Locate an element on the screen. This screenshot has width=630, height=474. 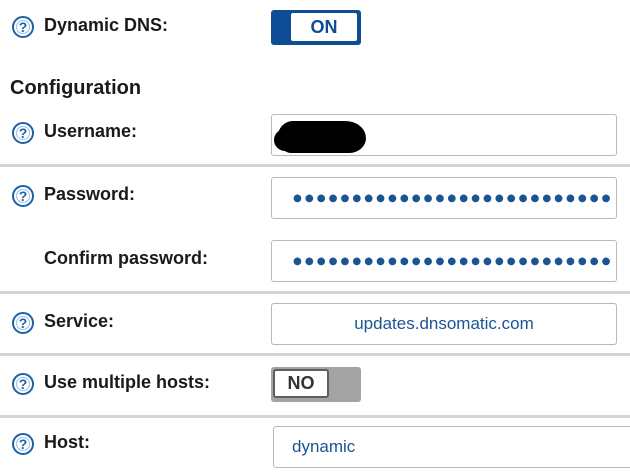
username-label: Username: is located at coordinates (91, 131).